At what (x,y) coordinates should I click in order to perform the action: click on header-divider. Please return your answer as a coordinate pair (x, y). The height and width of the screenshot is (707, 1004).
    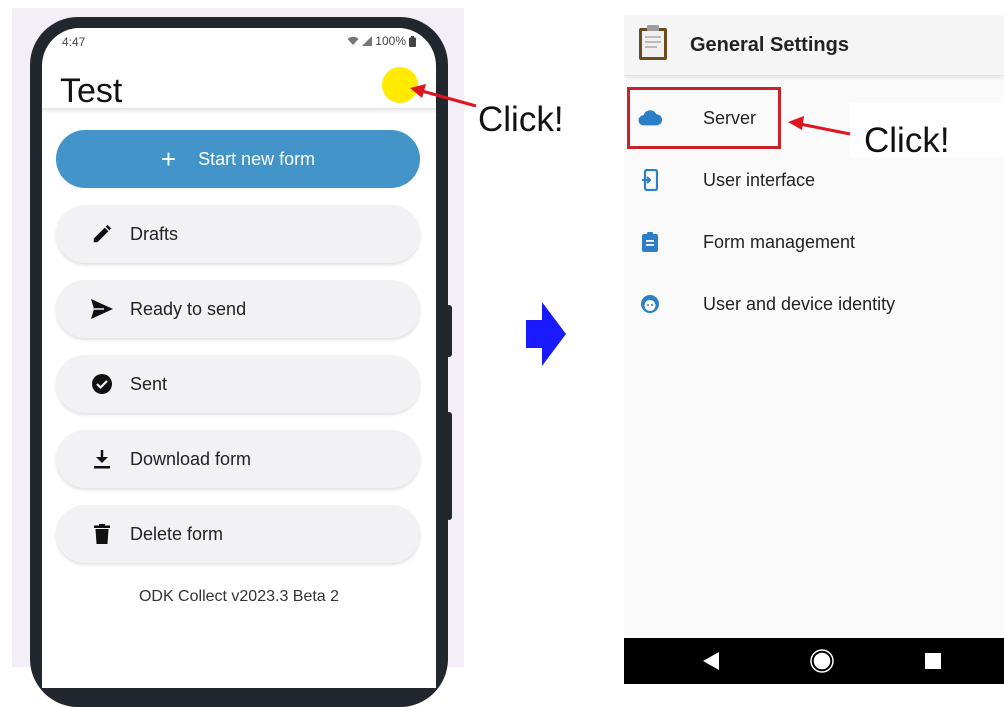
    Looking at the image, I should click on (239, 111).